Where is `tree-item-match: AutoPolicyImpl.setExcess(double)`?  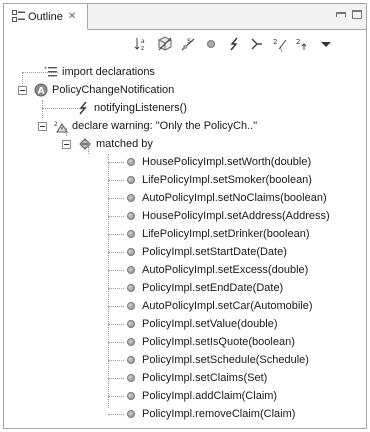
tree-item-match: AutoPolicyImpl.setExcess(double) is located at coordinates (216, 270).